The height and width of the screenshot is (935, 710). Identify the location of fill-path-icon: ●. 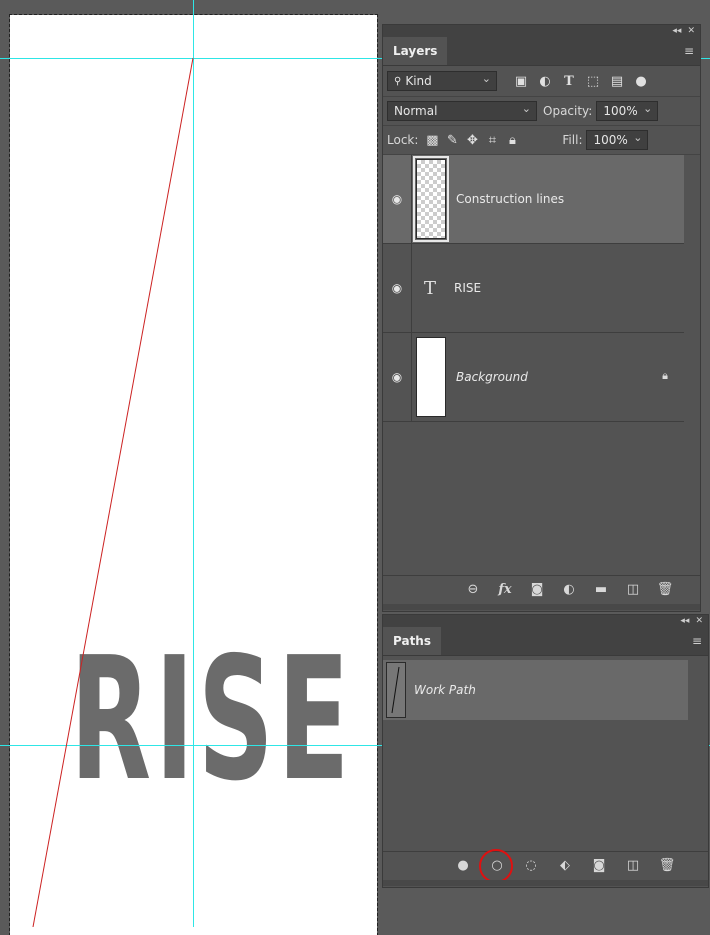
(463, 865).